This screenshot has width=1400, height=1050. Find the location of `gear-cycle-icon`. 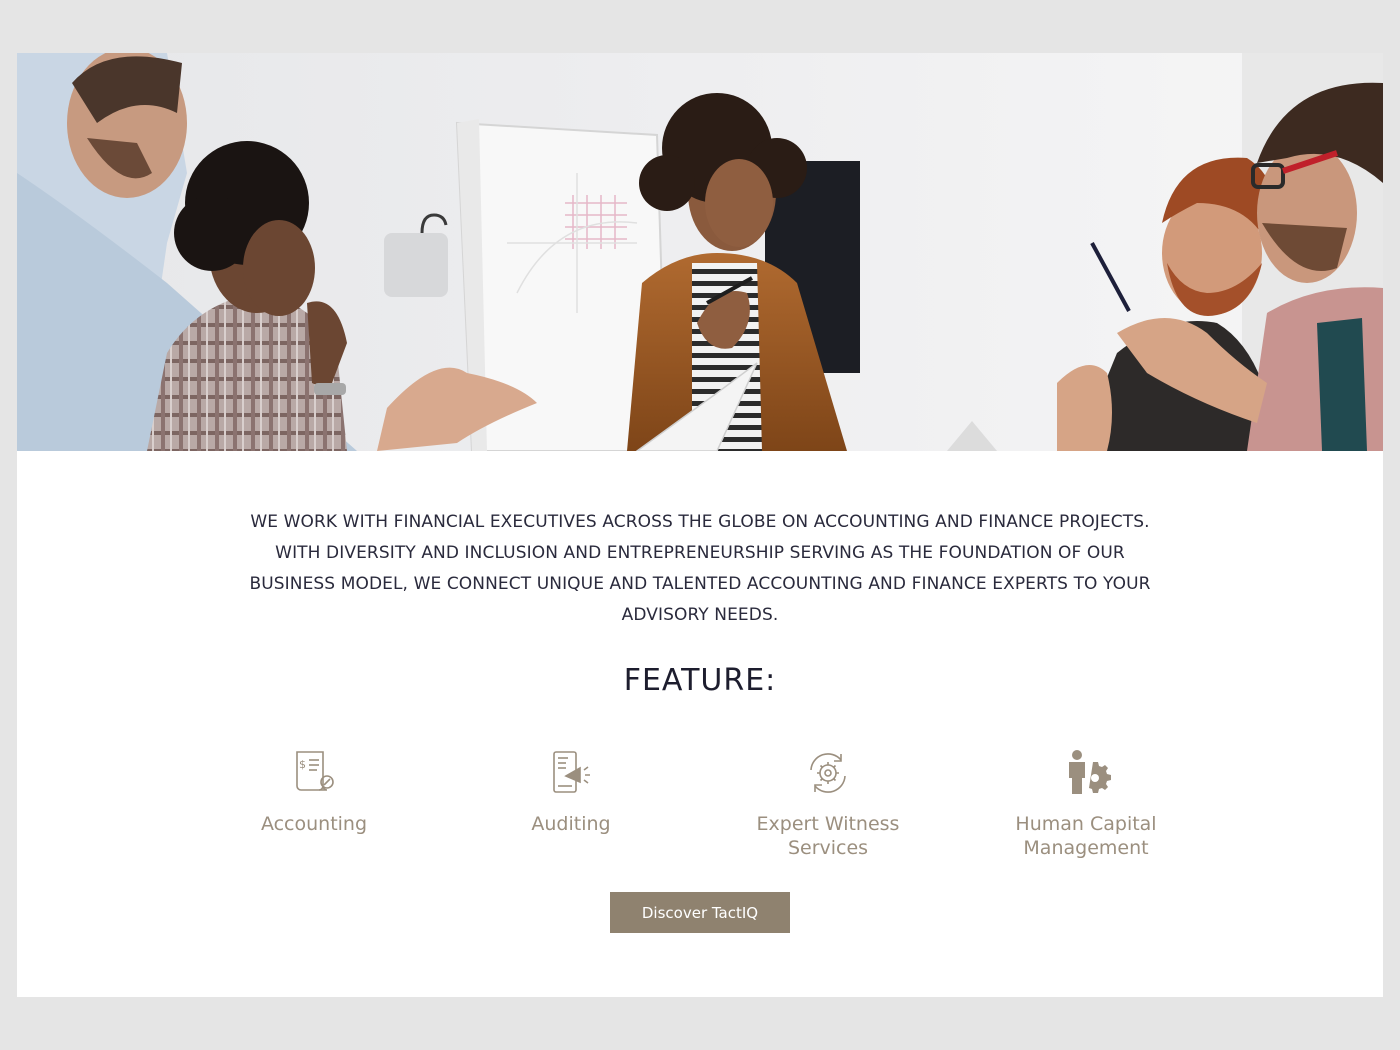

gear-cycle-icon is located at coordinates (828, 773).